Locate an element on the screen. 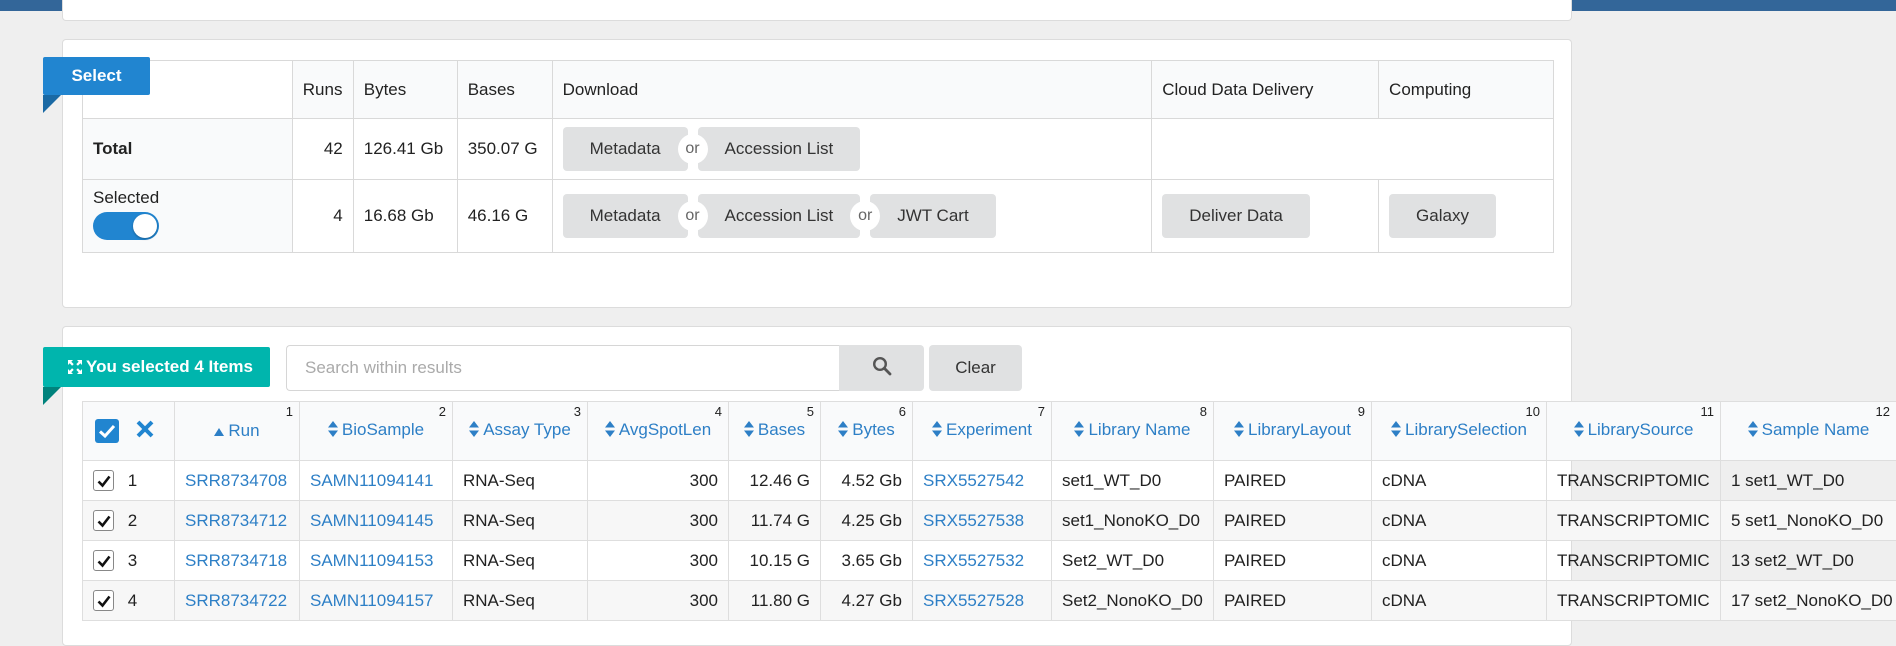  cloud-delivery-cell: Deliver Data is located at coordinates (1265, 216).